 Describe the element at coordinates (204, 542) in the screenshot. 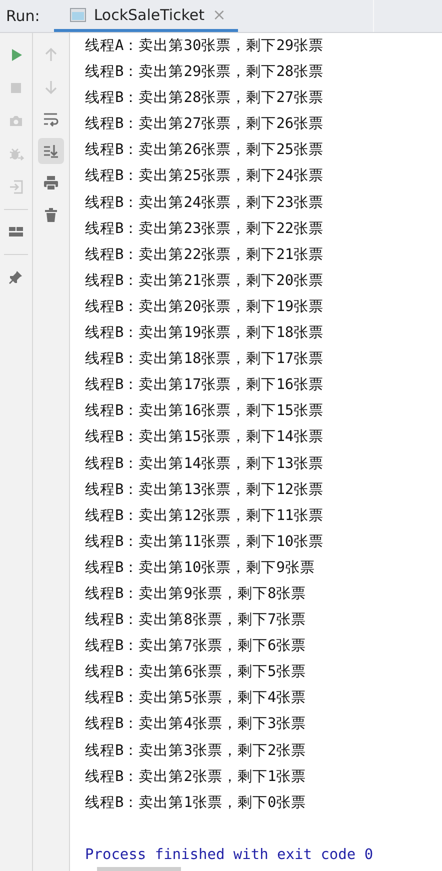

I see `output-line: 线程B：卖出第11张票，剩下10张票` at that location.